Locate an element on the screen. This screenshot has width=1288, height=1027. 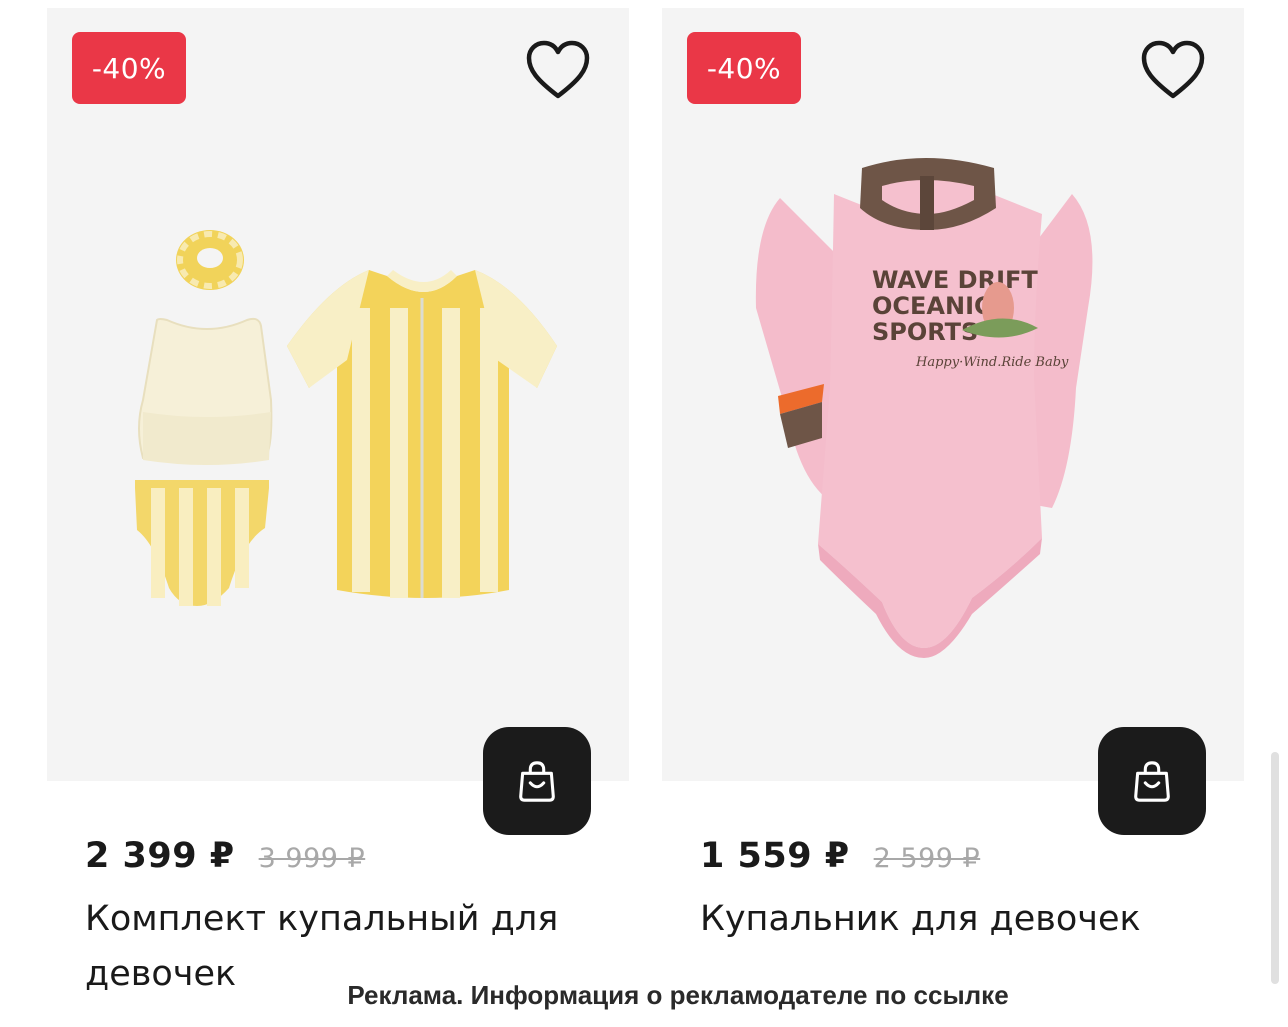
price-row: 1 559 ₽ 2 599 ₽ is located at coordinates (840, 856).